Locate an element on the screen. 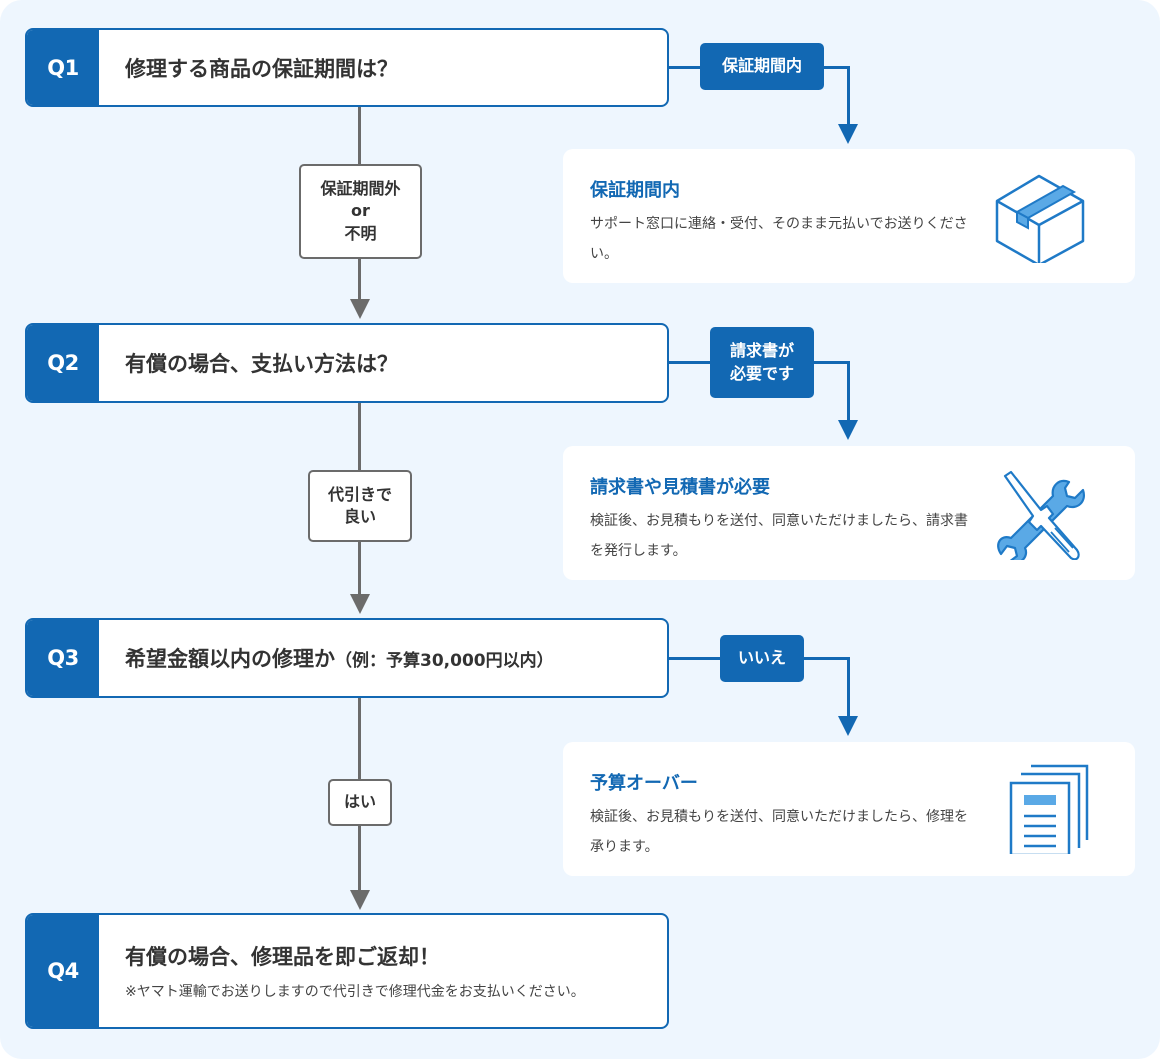 Image resolution: width=1160 pixels, height=1059 pixels. answer-text: はい is located at coordinates (359, 802).